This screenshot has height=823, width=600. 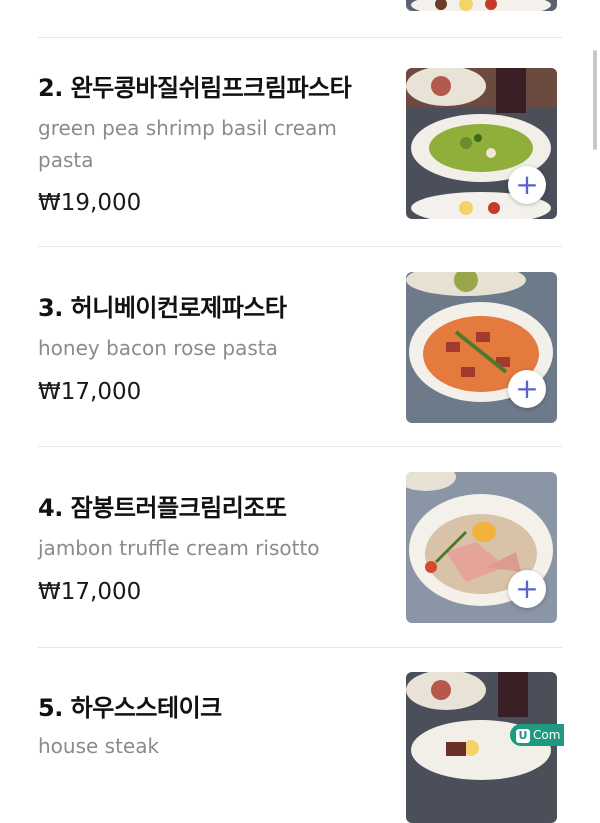 I want to click on scrollbar, so click(x=595, y=100).